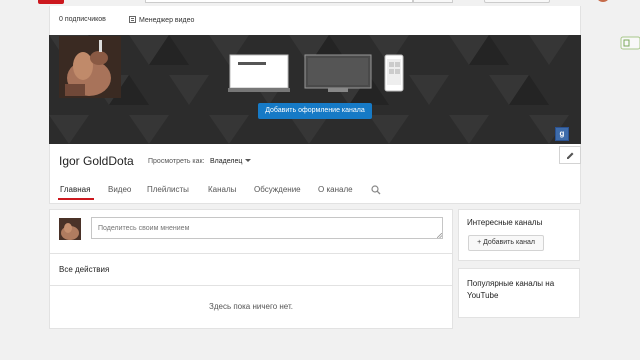 The image size is (640, 360). Describe the element at coordinates (562, 134) in the screenshot. I see `google-plus-icon: g` at that location.